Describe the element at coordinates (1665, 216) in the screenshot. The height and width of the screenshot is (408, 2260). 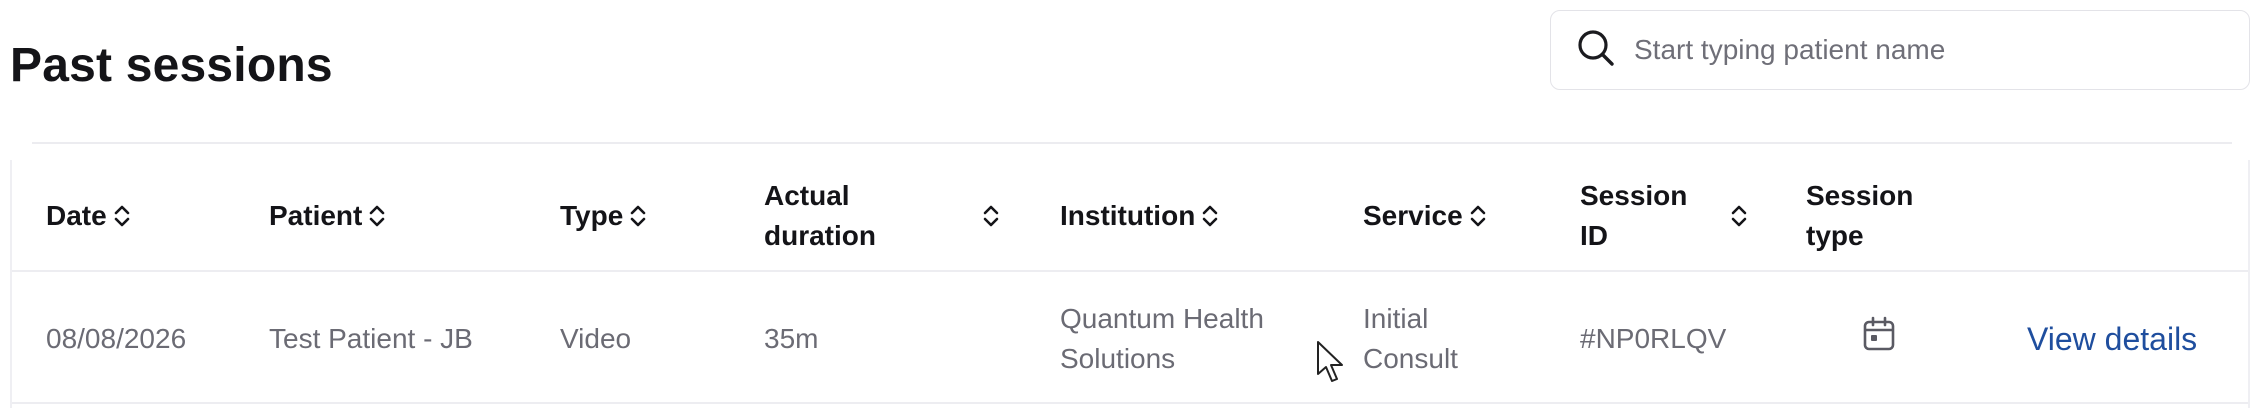
I see `column-header-session-id: Session ID` at that location.